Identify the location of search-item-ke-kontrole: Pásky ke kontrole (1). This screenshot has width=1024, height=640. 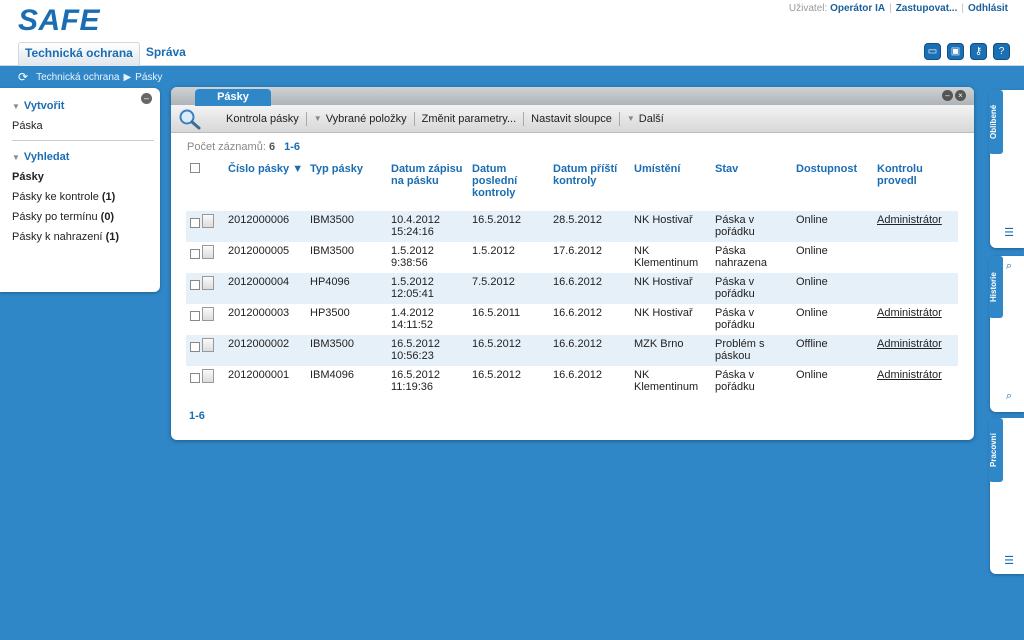
(86, 197).